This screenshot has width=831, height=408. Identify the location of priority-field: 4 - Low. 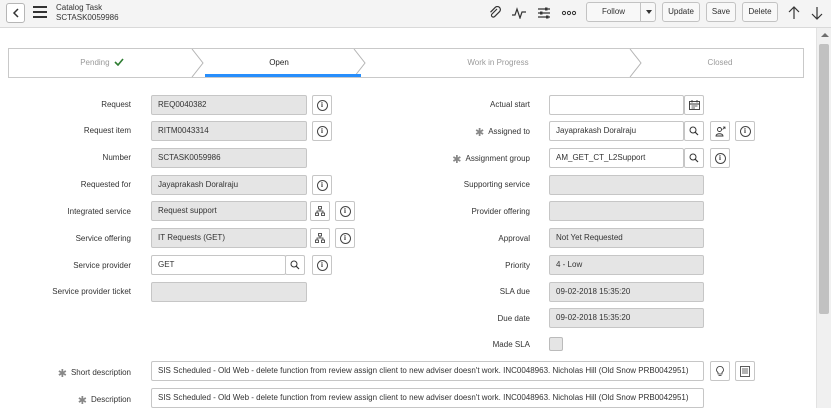
(626, 265).